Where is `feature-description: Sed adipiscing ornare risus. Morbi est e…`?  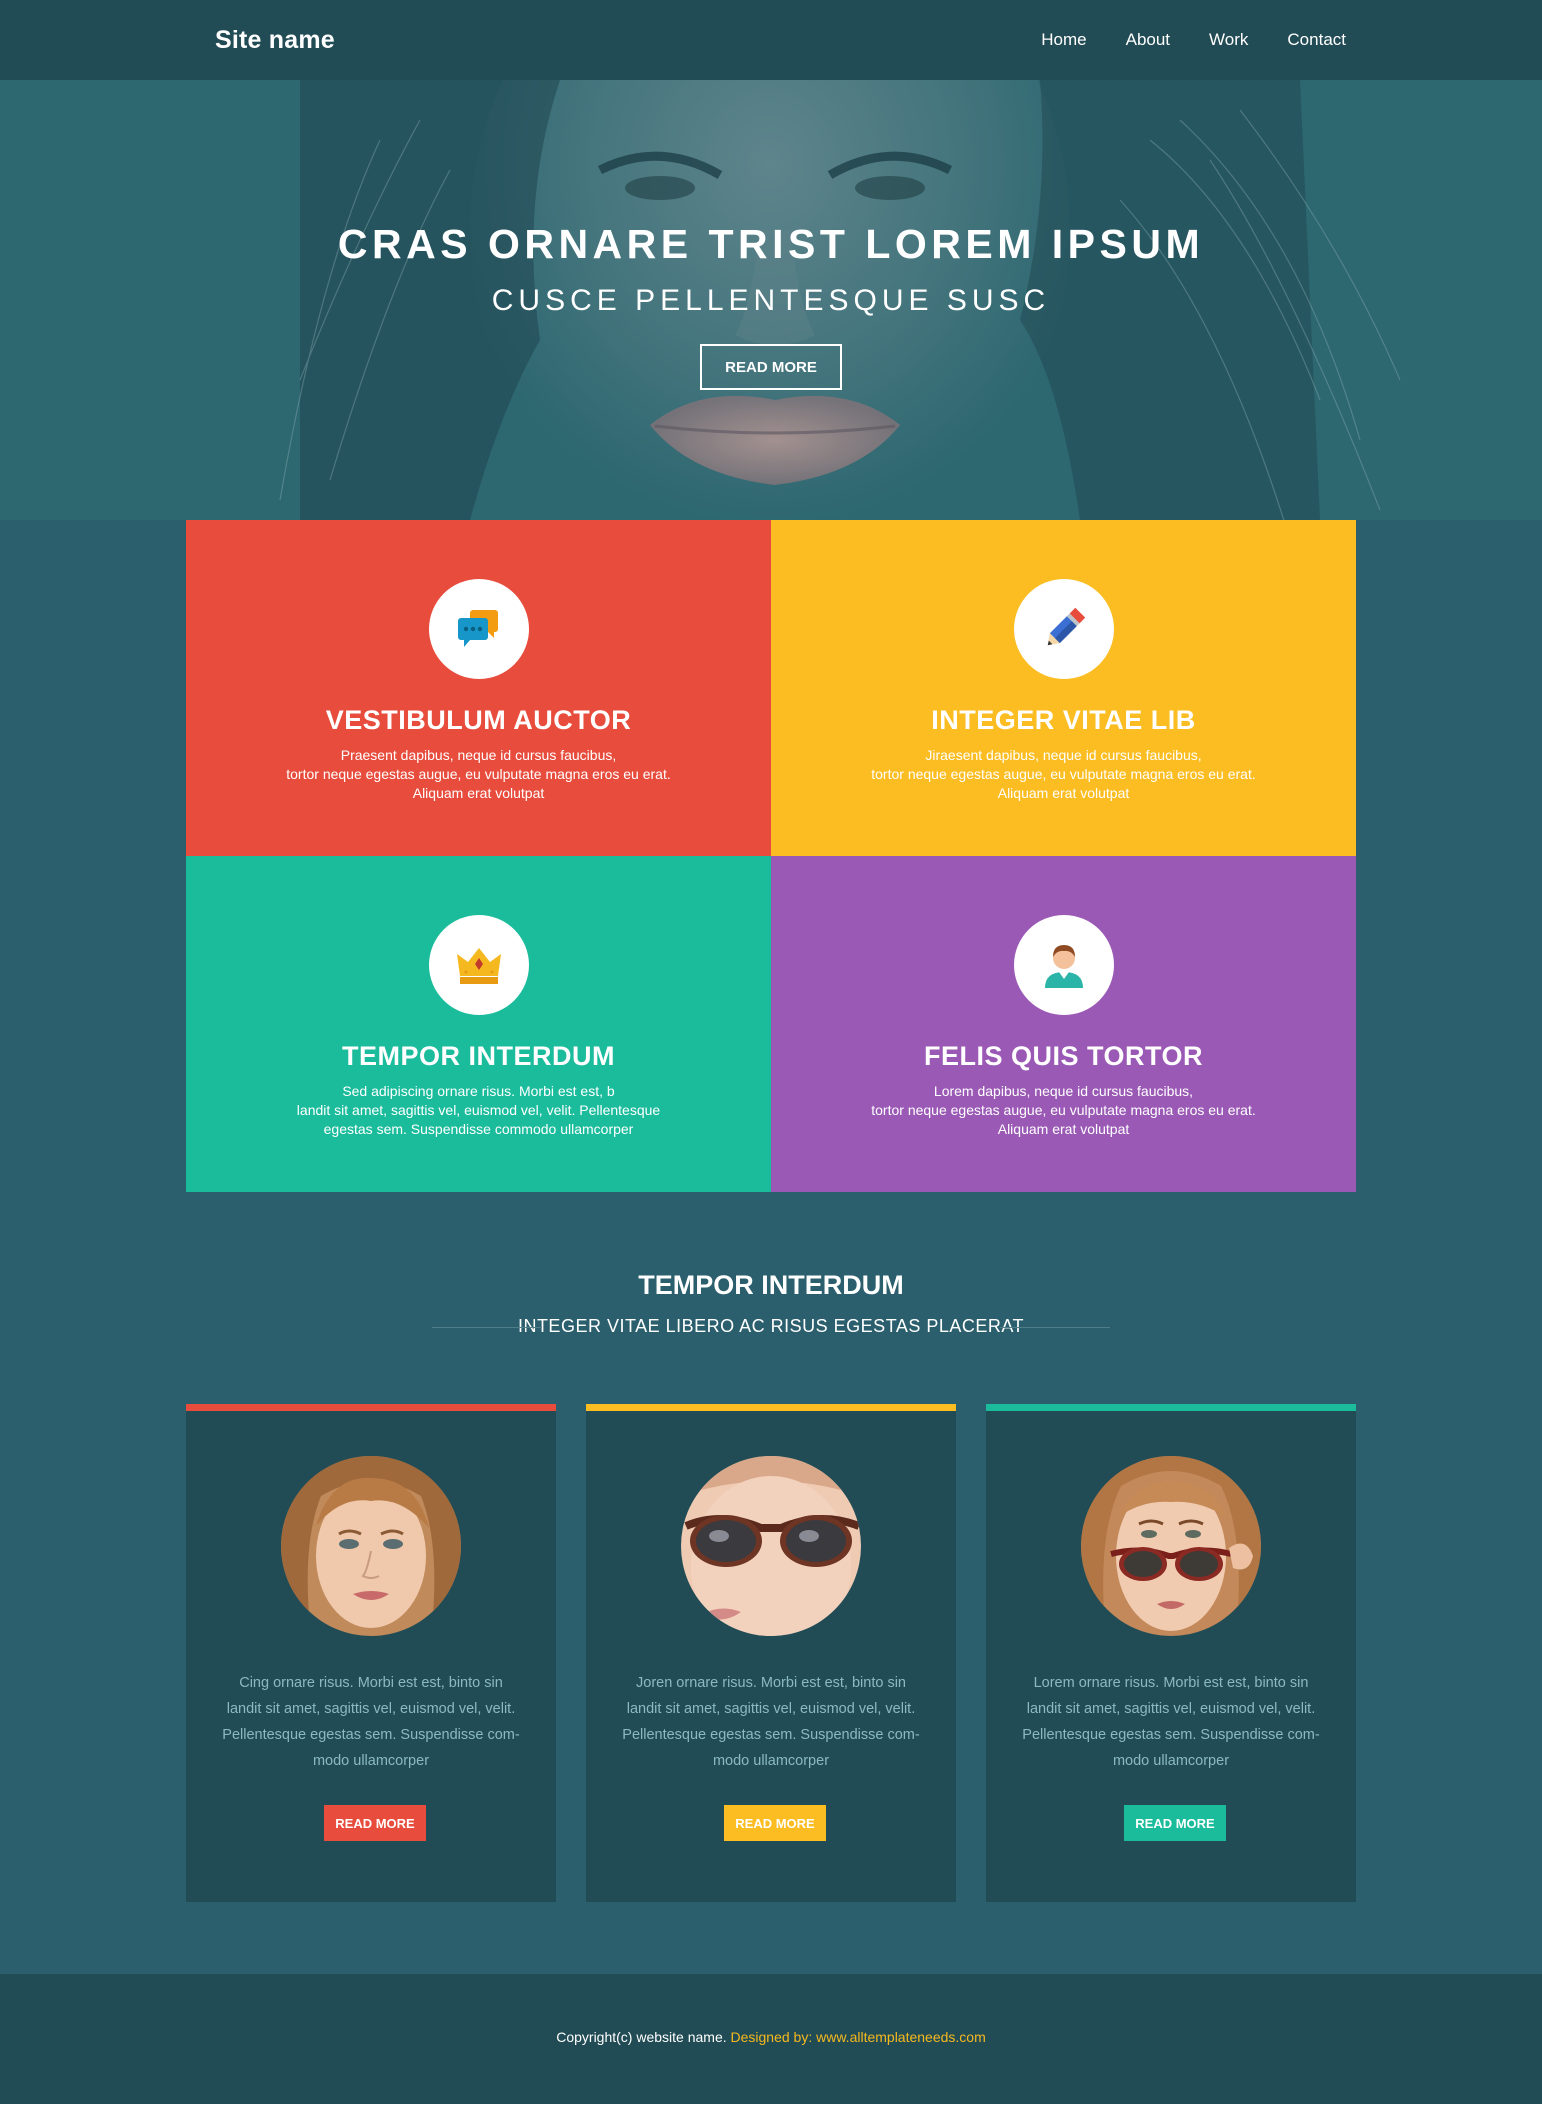
feature-description: Sed adipiscing ornare risus. Morbi est e… is located at coordinates (478, 1110).